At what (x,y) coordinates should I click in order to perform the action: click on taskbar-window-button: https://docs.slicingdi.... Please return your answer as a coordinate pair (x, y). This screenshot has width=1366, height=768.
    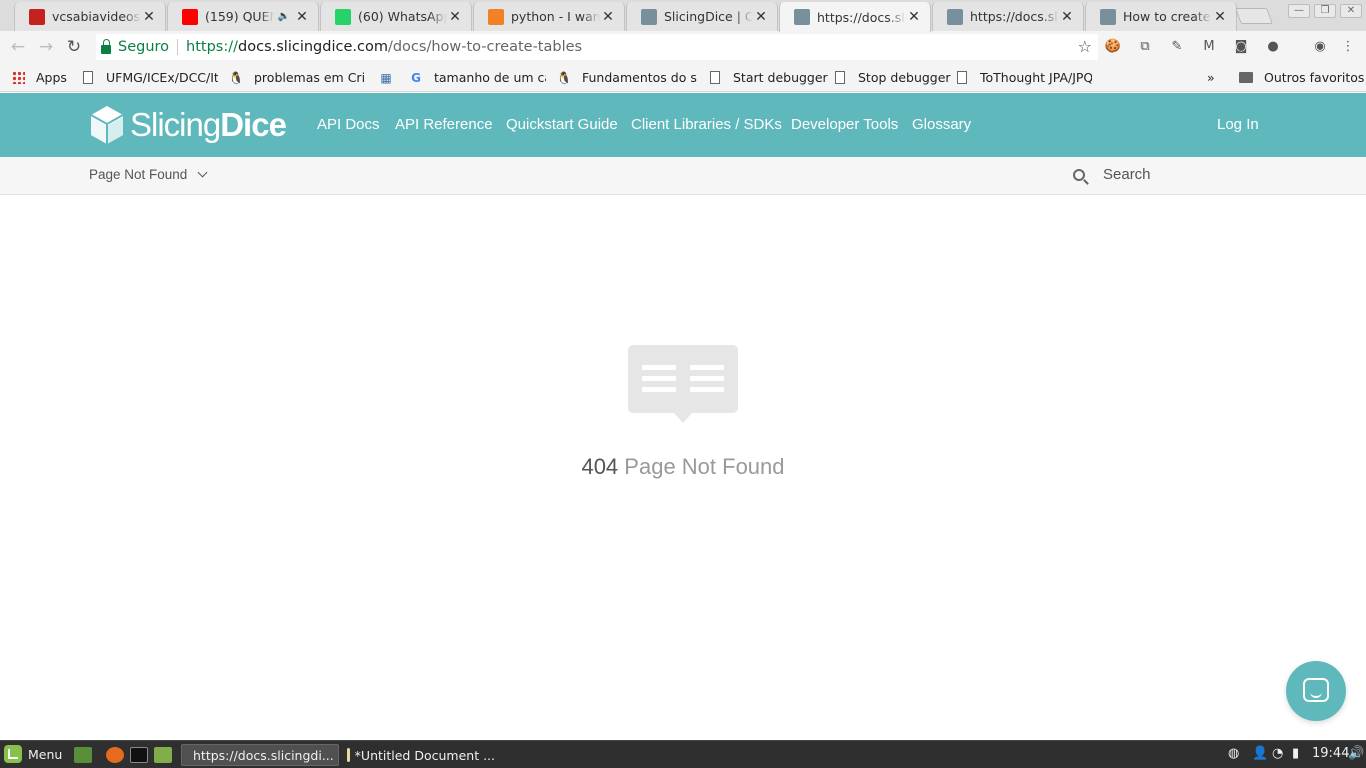
    Looking at the image, I should click on (260, 755).